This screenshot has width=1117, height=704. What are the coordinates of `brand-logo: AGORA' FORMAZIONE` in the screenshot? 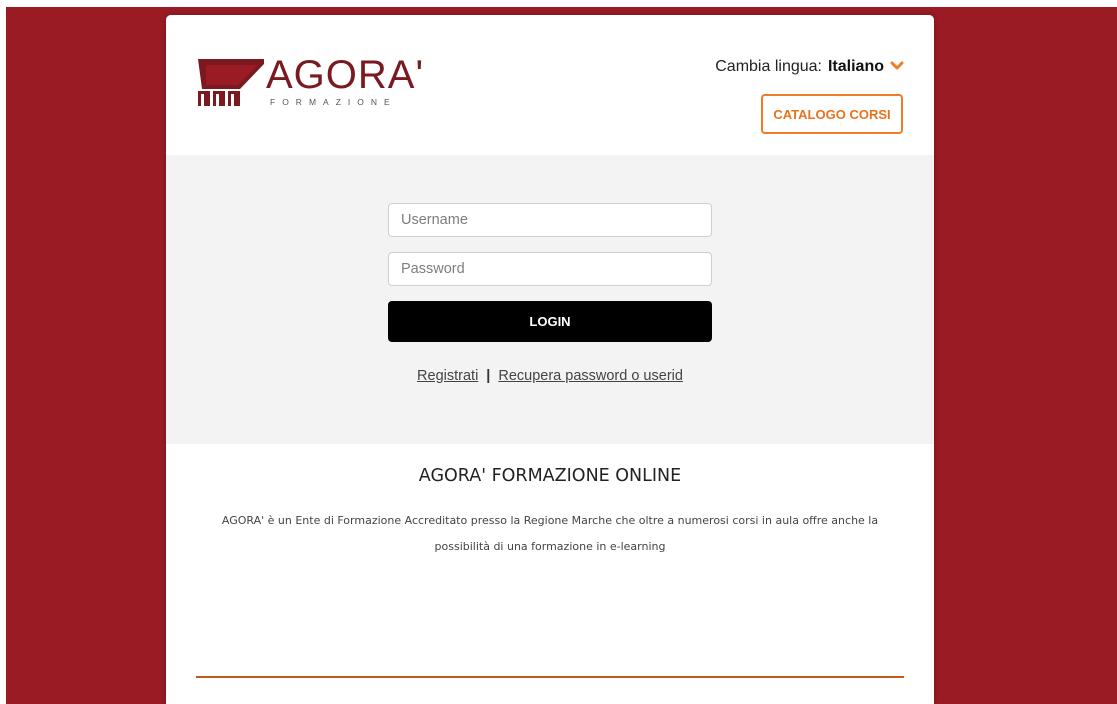 It's located at (309, 79).